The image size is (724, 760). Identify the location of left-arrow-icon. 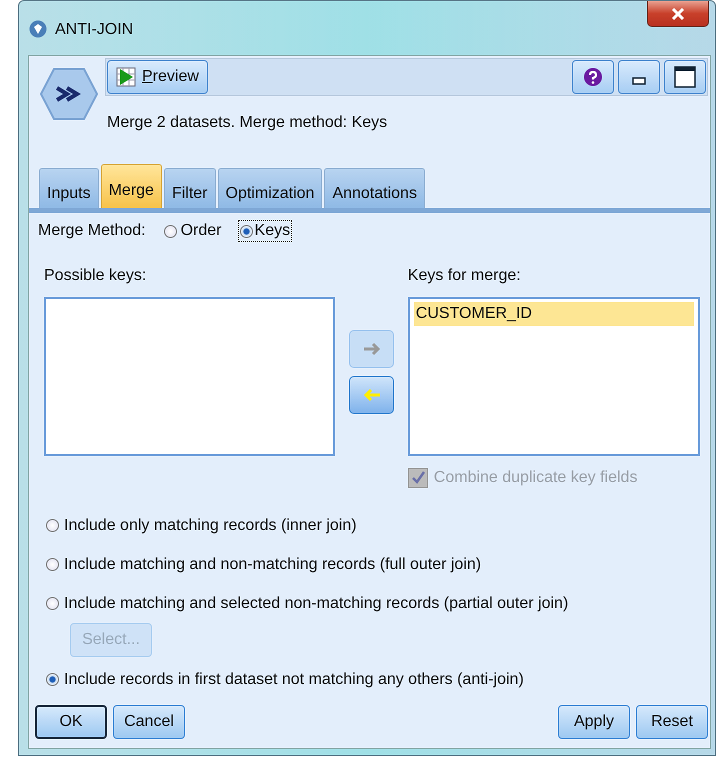
(371, 395).